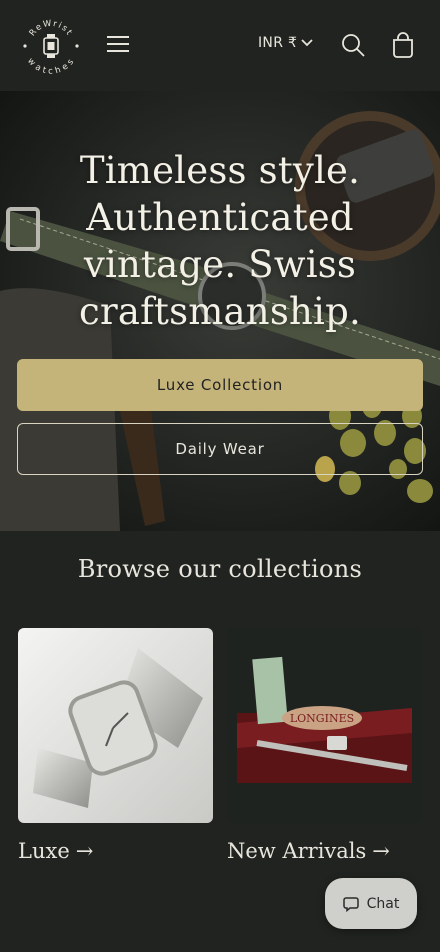 The width and height of the screenshot is (440, 952). What do you see at coordinates (278, 43) in the screenshot?
I see `currency-label: INR ₹` at bounding box center [278, 43].